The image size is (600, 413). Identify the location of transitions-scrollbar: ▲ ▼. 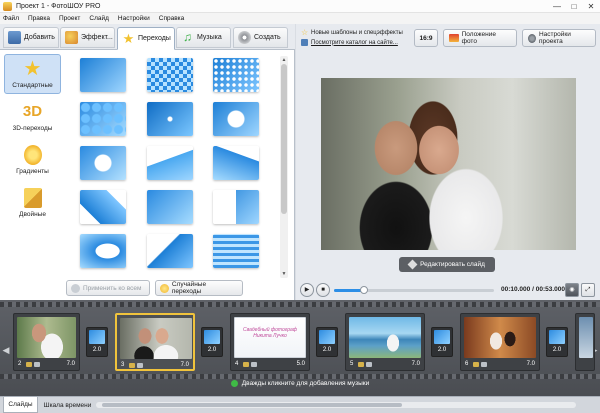
(284, 167).